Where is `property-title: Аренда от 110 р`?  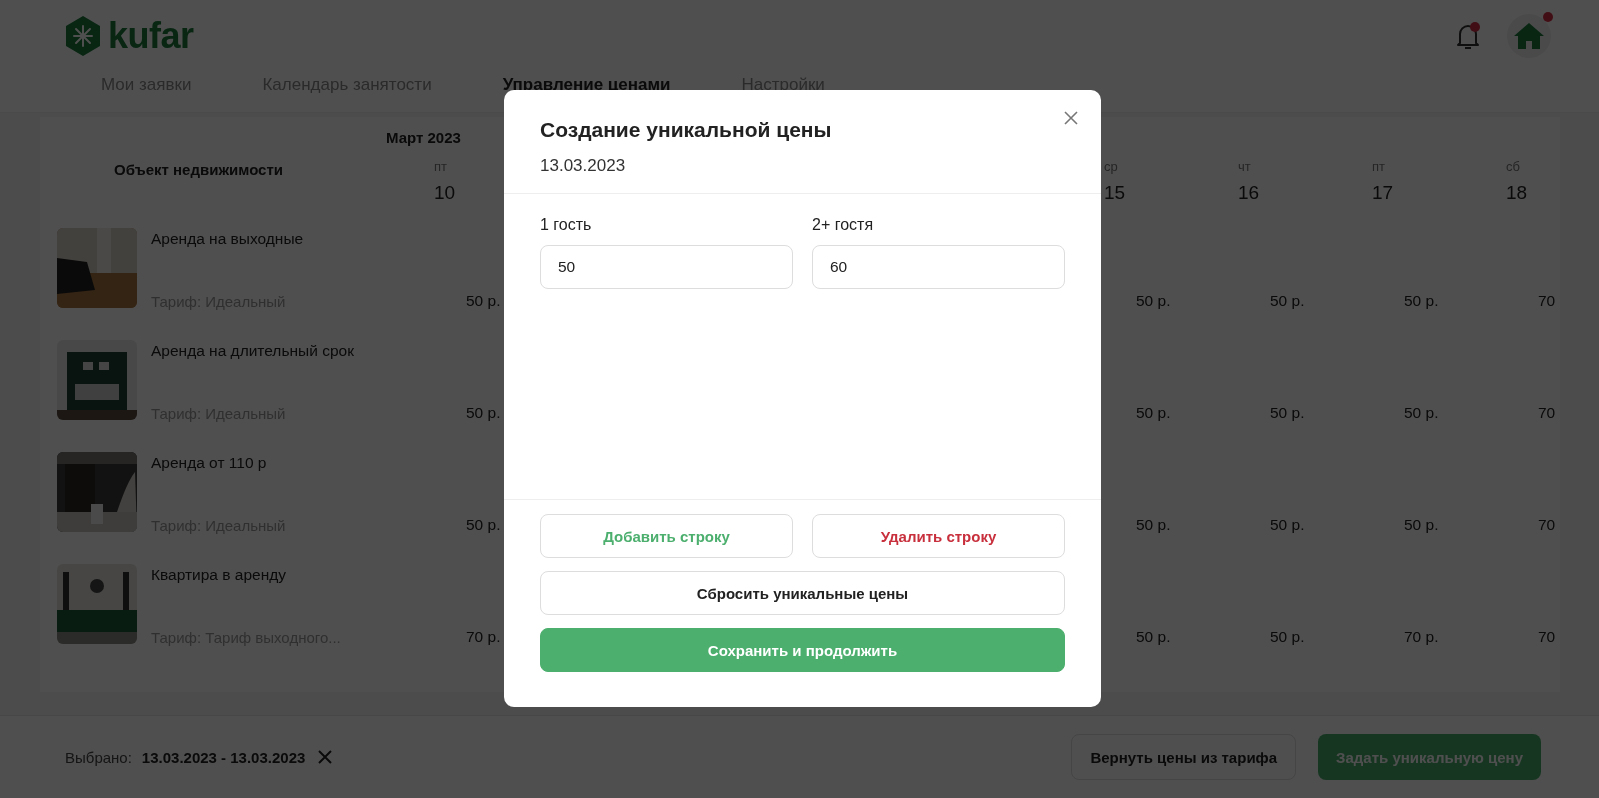 property-title: Аренда от 110 р is located at coordinates (258, 463).